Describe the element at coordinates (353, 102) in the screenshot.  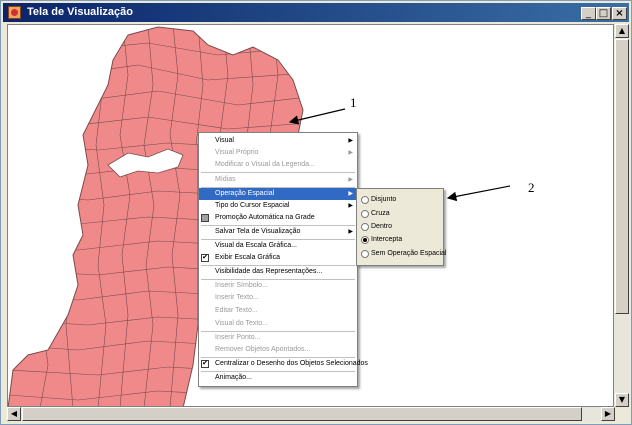
I see `annotation-label-1: 1` at that location.